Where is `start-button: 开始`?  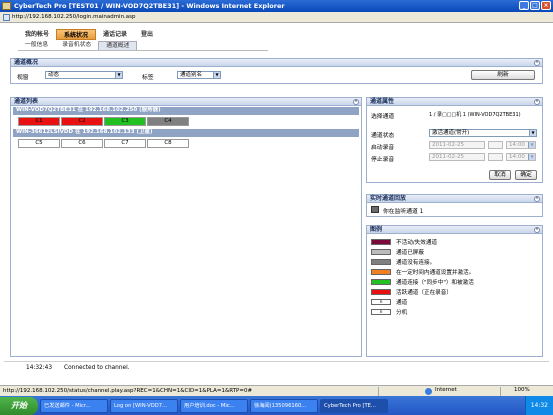 start-button: 开始 is located at coordinates (19, 405).